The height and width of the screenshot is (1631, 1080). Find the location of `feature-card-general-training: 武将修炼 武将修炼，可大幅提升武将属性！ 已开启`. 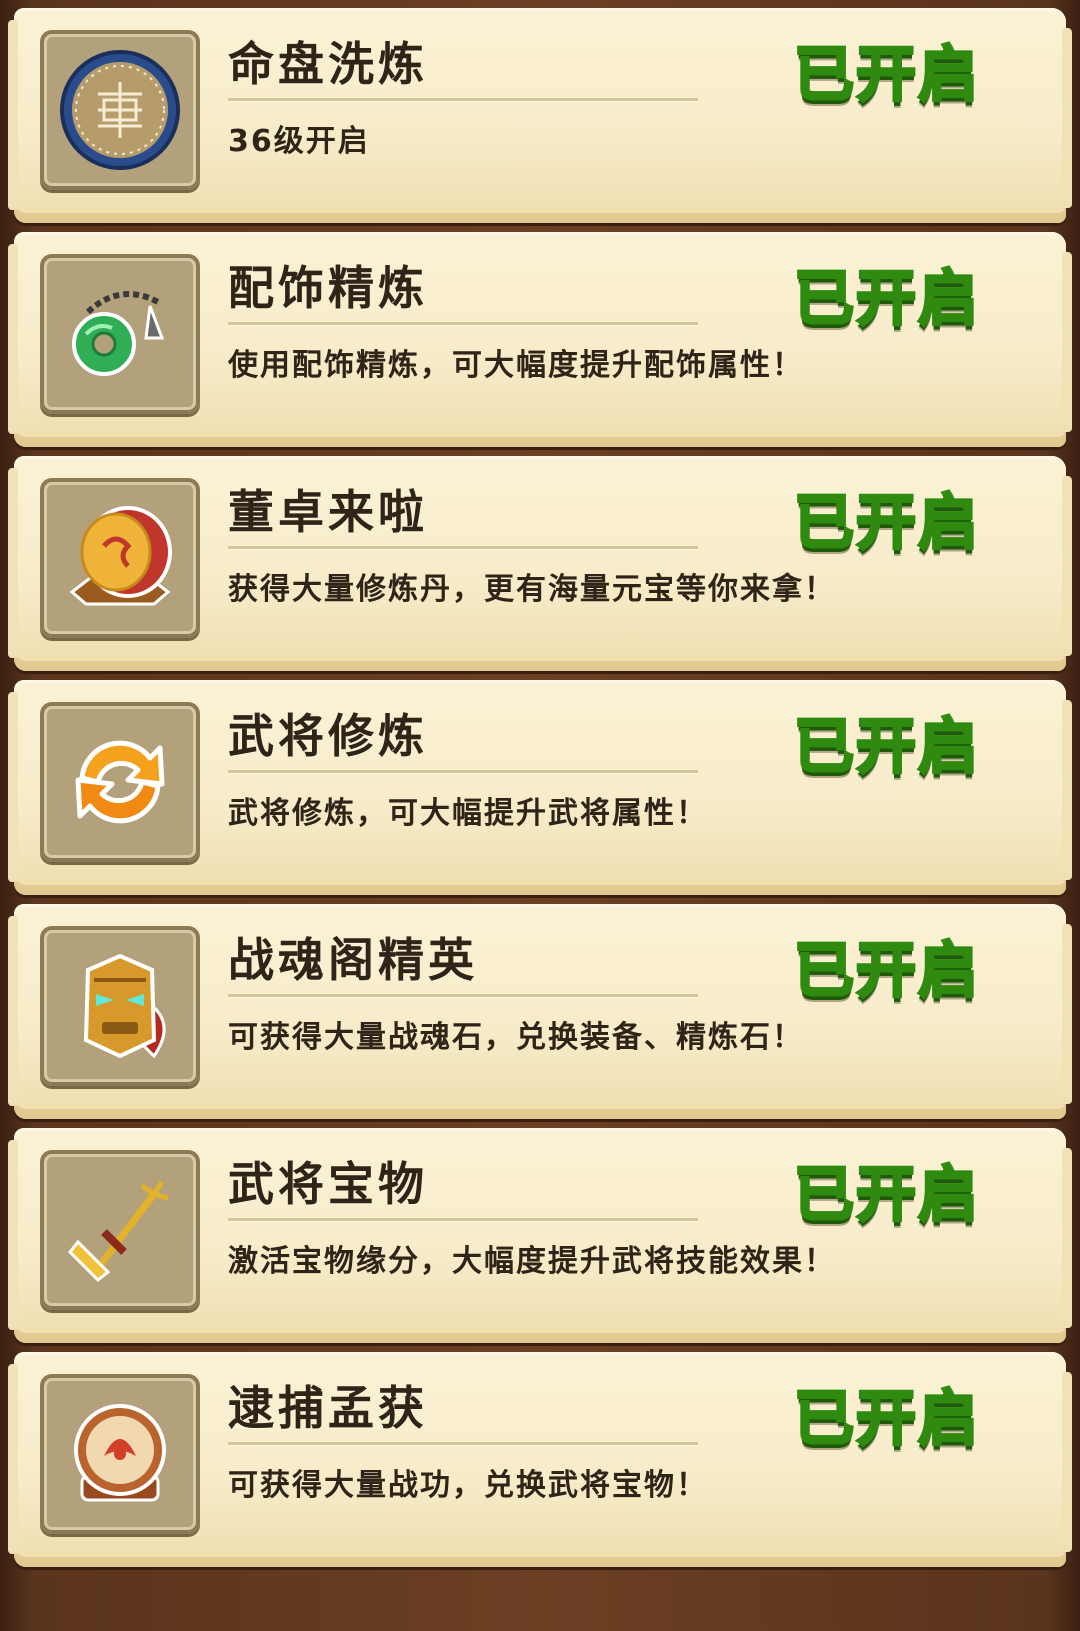

feature-card-general-training: 武将修炼 武将修炼，可大幅提升武将属性！ 已开启 is located at coordinates (540, 787).